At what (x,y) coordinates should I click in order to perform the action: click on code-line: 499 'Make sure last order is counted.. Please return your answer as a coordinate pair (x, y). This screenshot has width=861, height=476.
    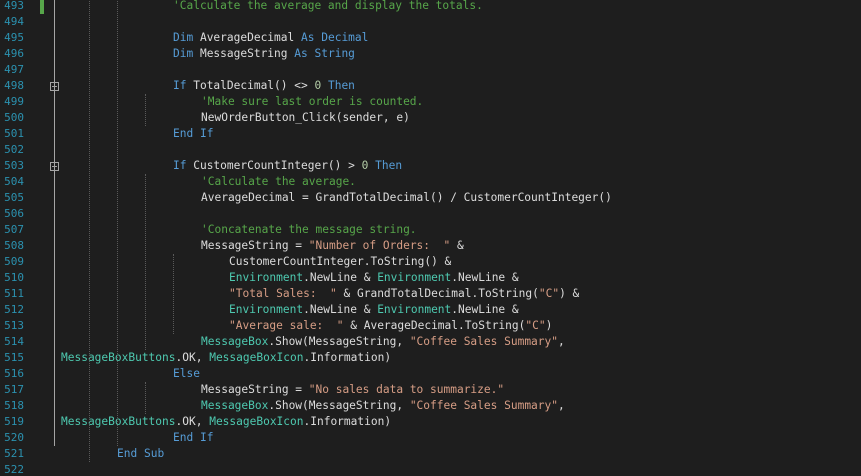
    Looking at the image, I should click on (430, 102).